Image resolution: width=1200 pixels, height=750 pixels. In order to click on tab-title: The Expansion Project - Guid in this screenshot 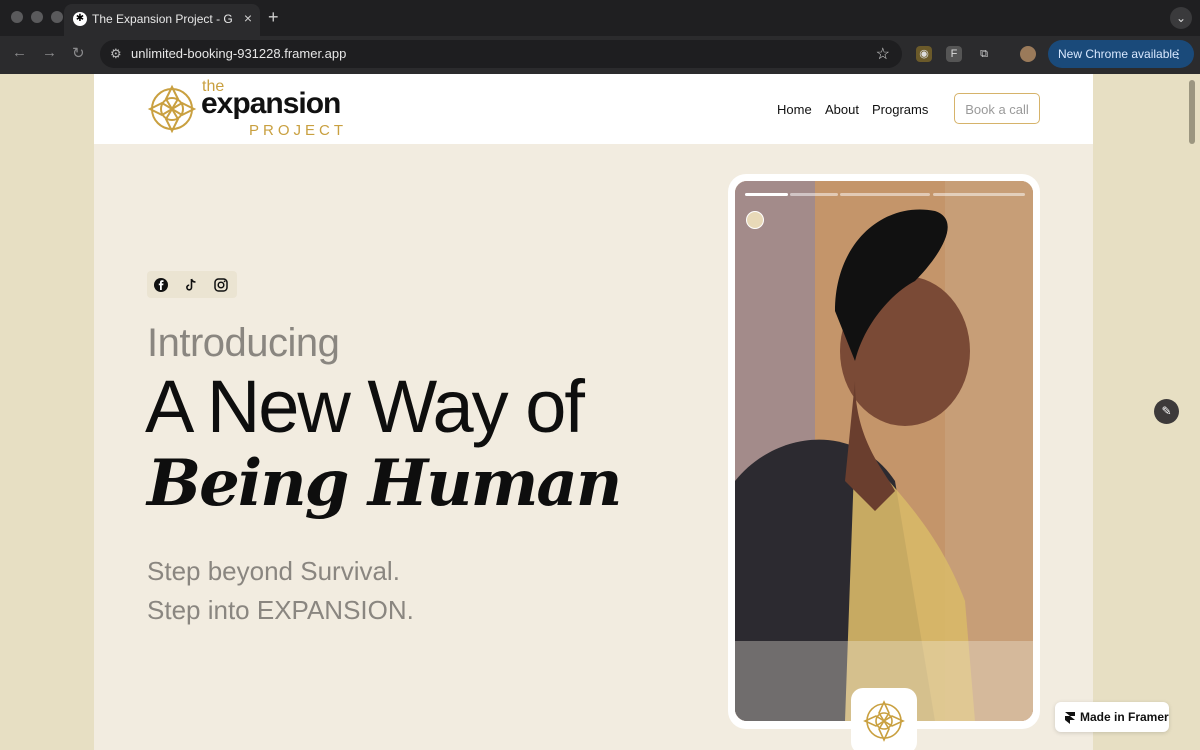, I will do `click(162, 19)`.